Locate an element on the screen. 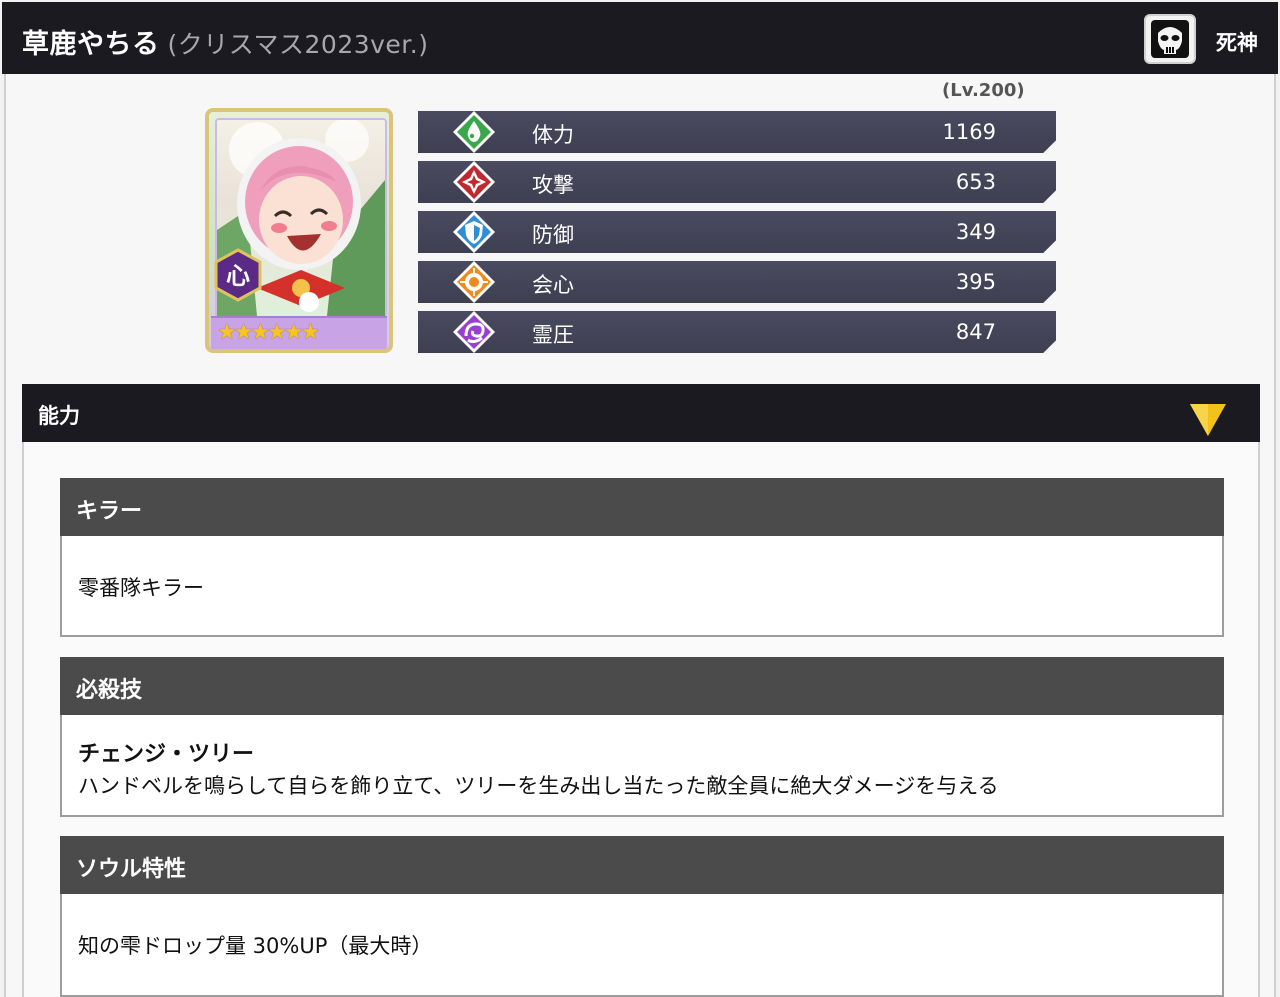  stat-row-critical: 会心 395 is located at coordinates (737, 282).